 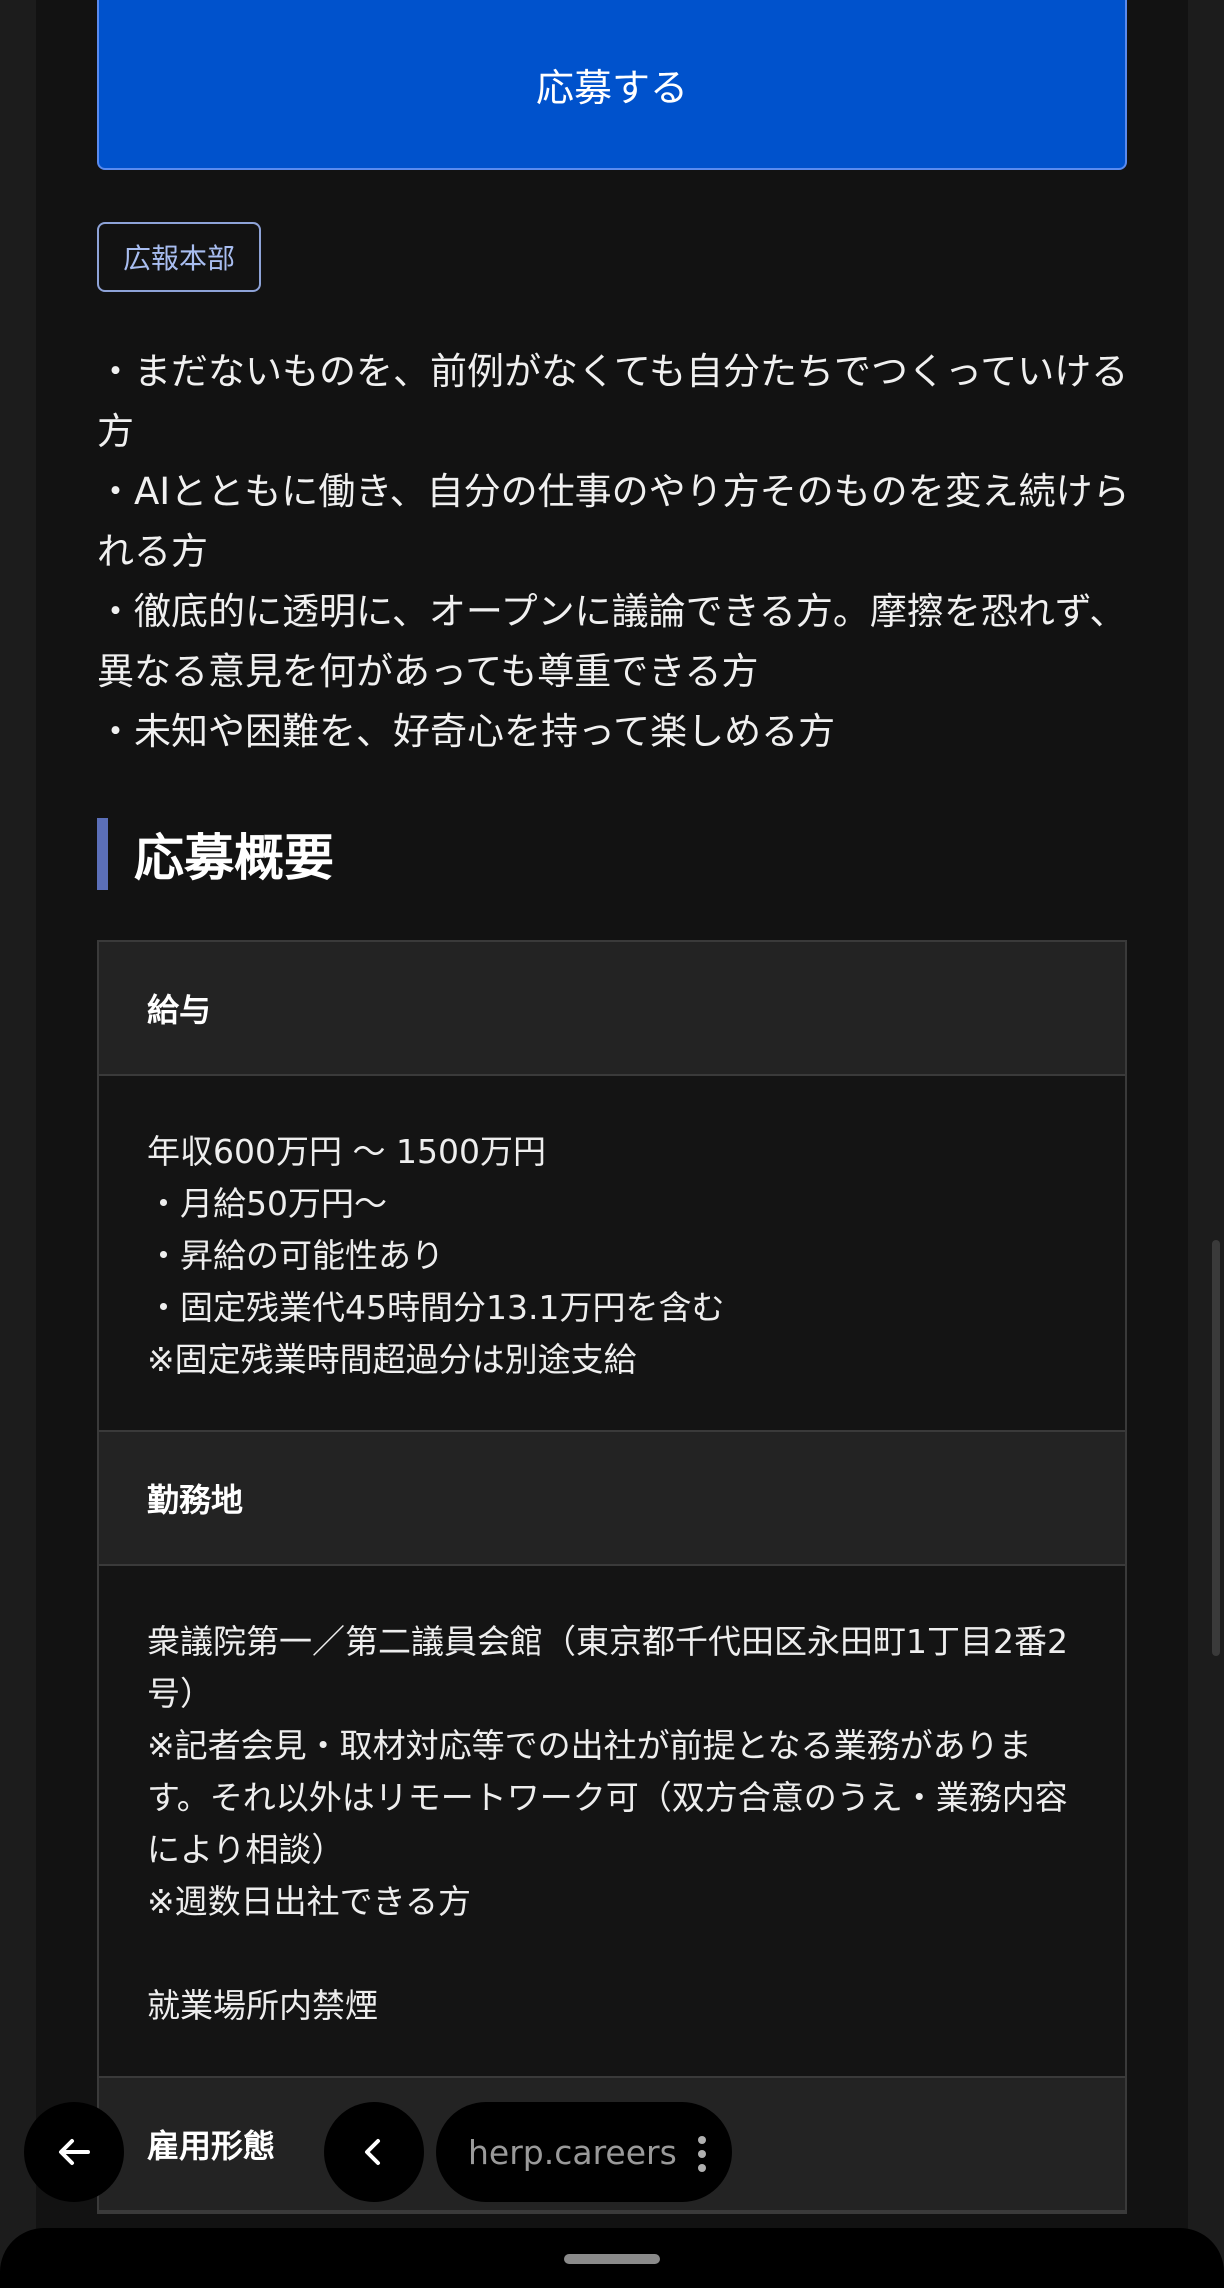 What do you see at coordinates (612, 1009) in the screenshot?
I see `salary-heading: 給与` at bounding box center [612, 1009].